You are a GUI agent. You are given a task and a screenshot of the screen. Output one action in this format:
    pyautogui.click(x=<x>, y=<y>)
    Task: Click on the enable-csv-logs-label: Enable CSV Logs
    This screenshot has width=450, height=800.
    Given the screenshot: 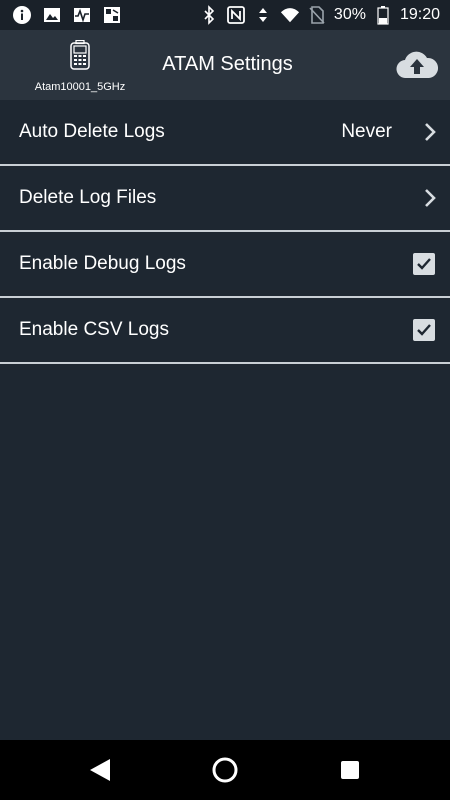 What is the action you would take?
    pyautogui.click(x=94, y=329)
    